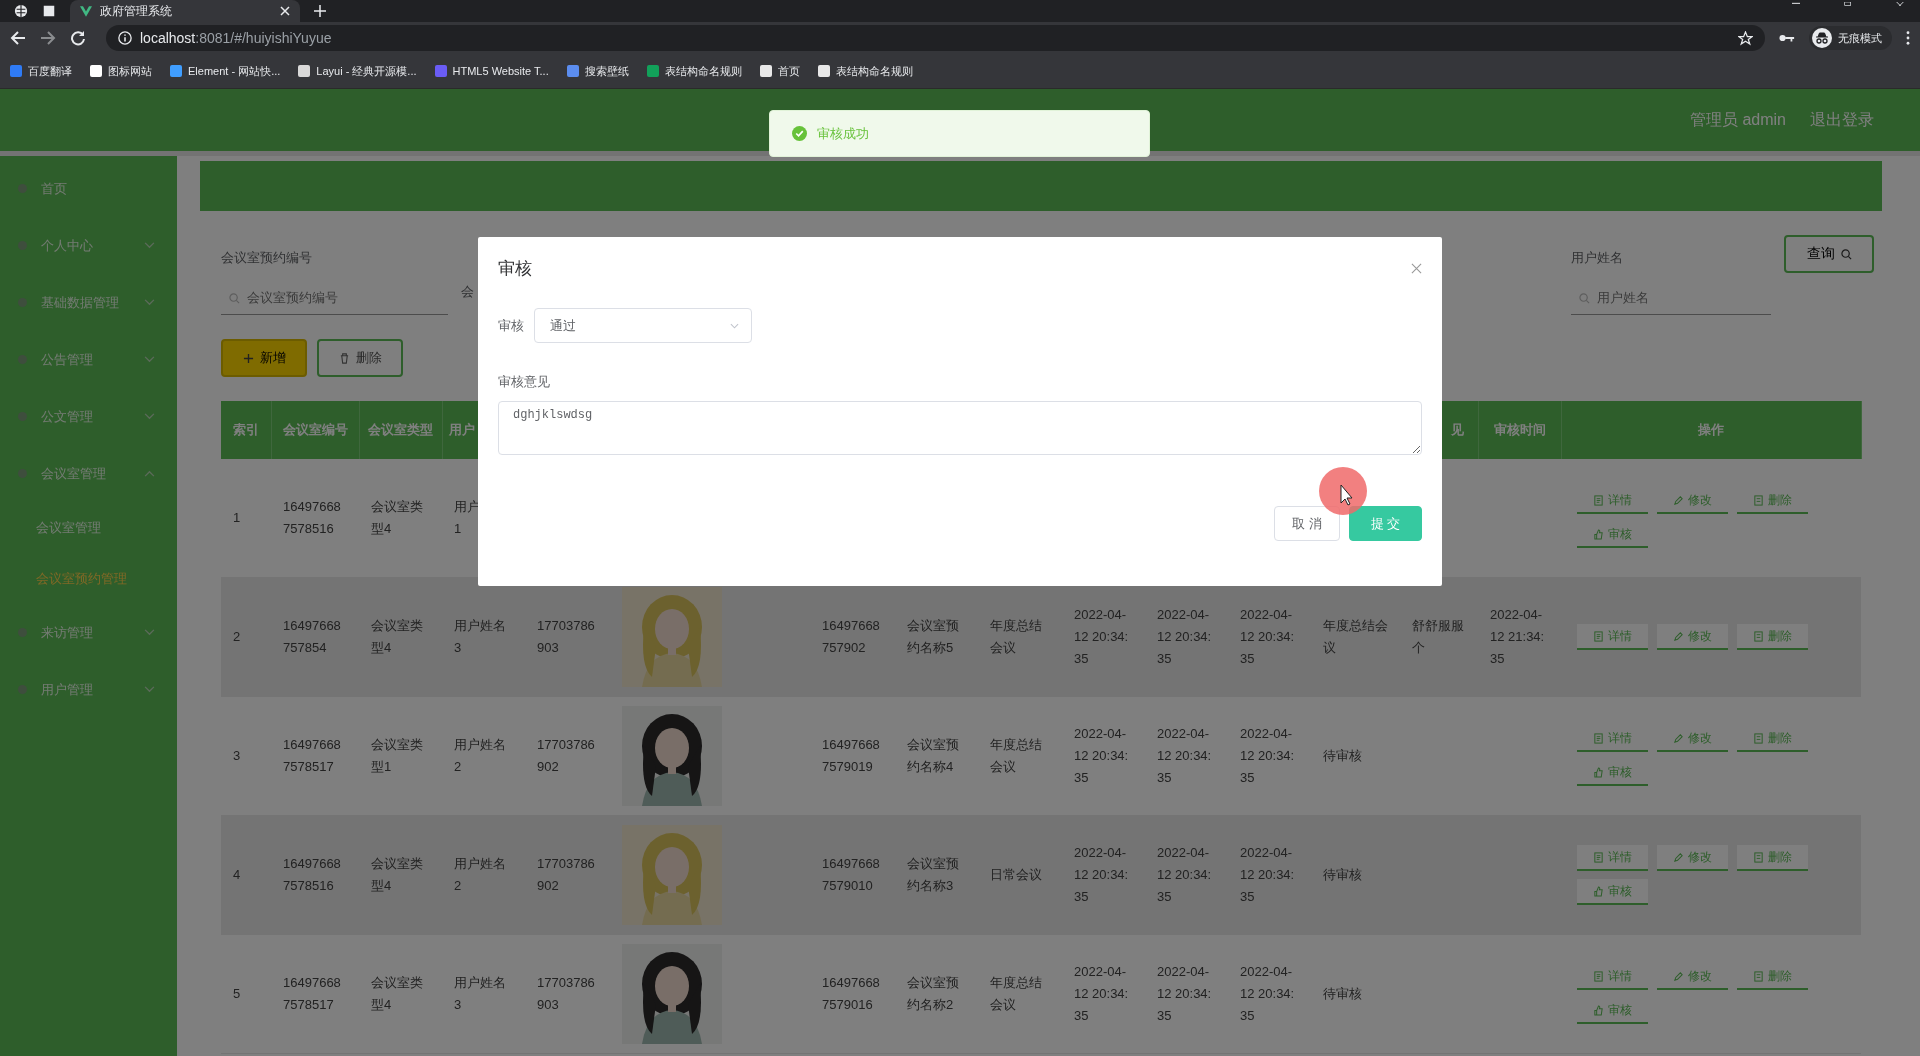 This screenshot has height=1056, width=1920. I want to click on column-header: 见, so click(1457, 429).